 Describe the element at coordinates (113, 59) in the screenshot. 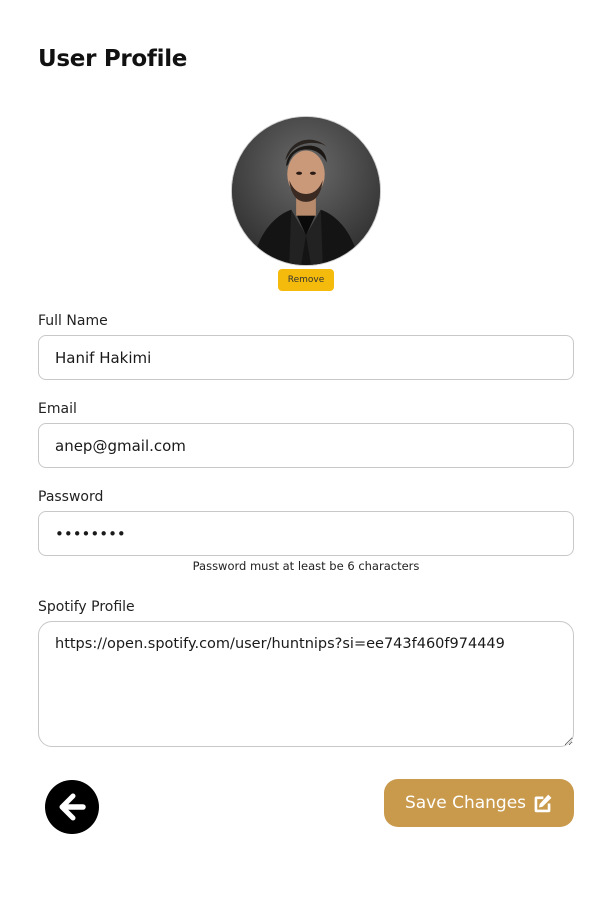

I see `page-title: User Profile` at that location.